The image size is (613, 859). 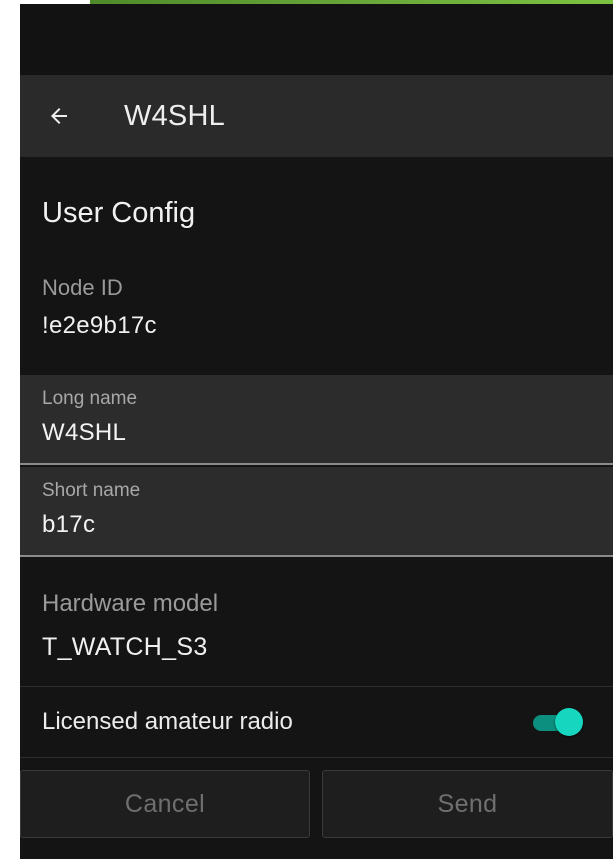 I want to click on hardware-model-value: T_WATCH_S3, so click(x=125, y=647).